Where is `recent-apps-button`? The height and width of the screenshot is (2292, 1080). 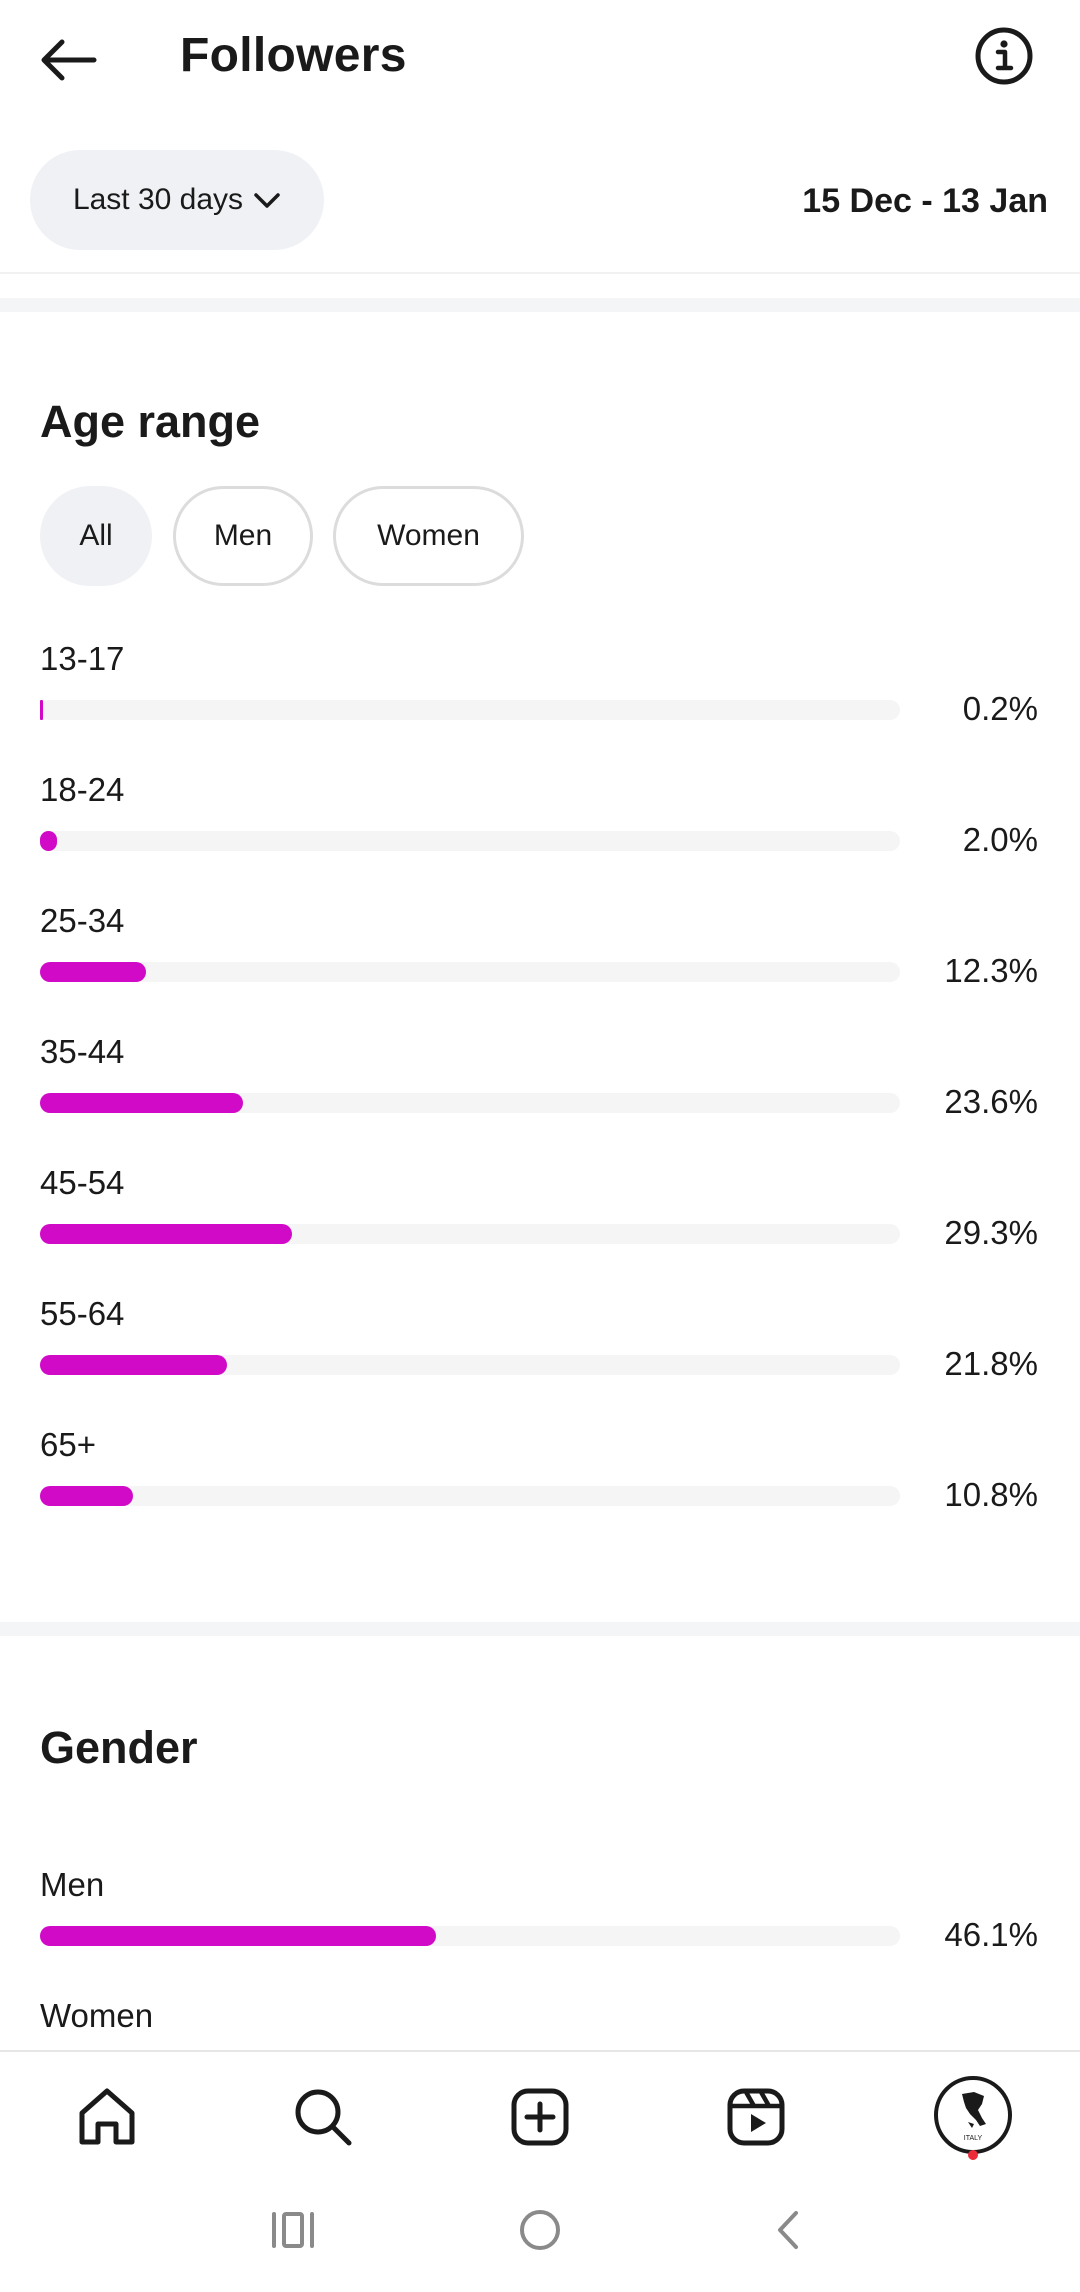 recent-apps-button is located at coordinates (293, 2230).